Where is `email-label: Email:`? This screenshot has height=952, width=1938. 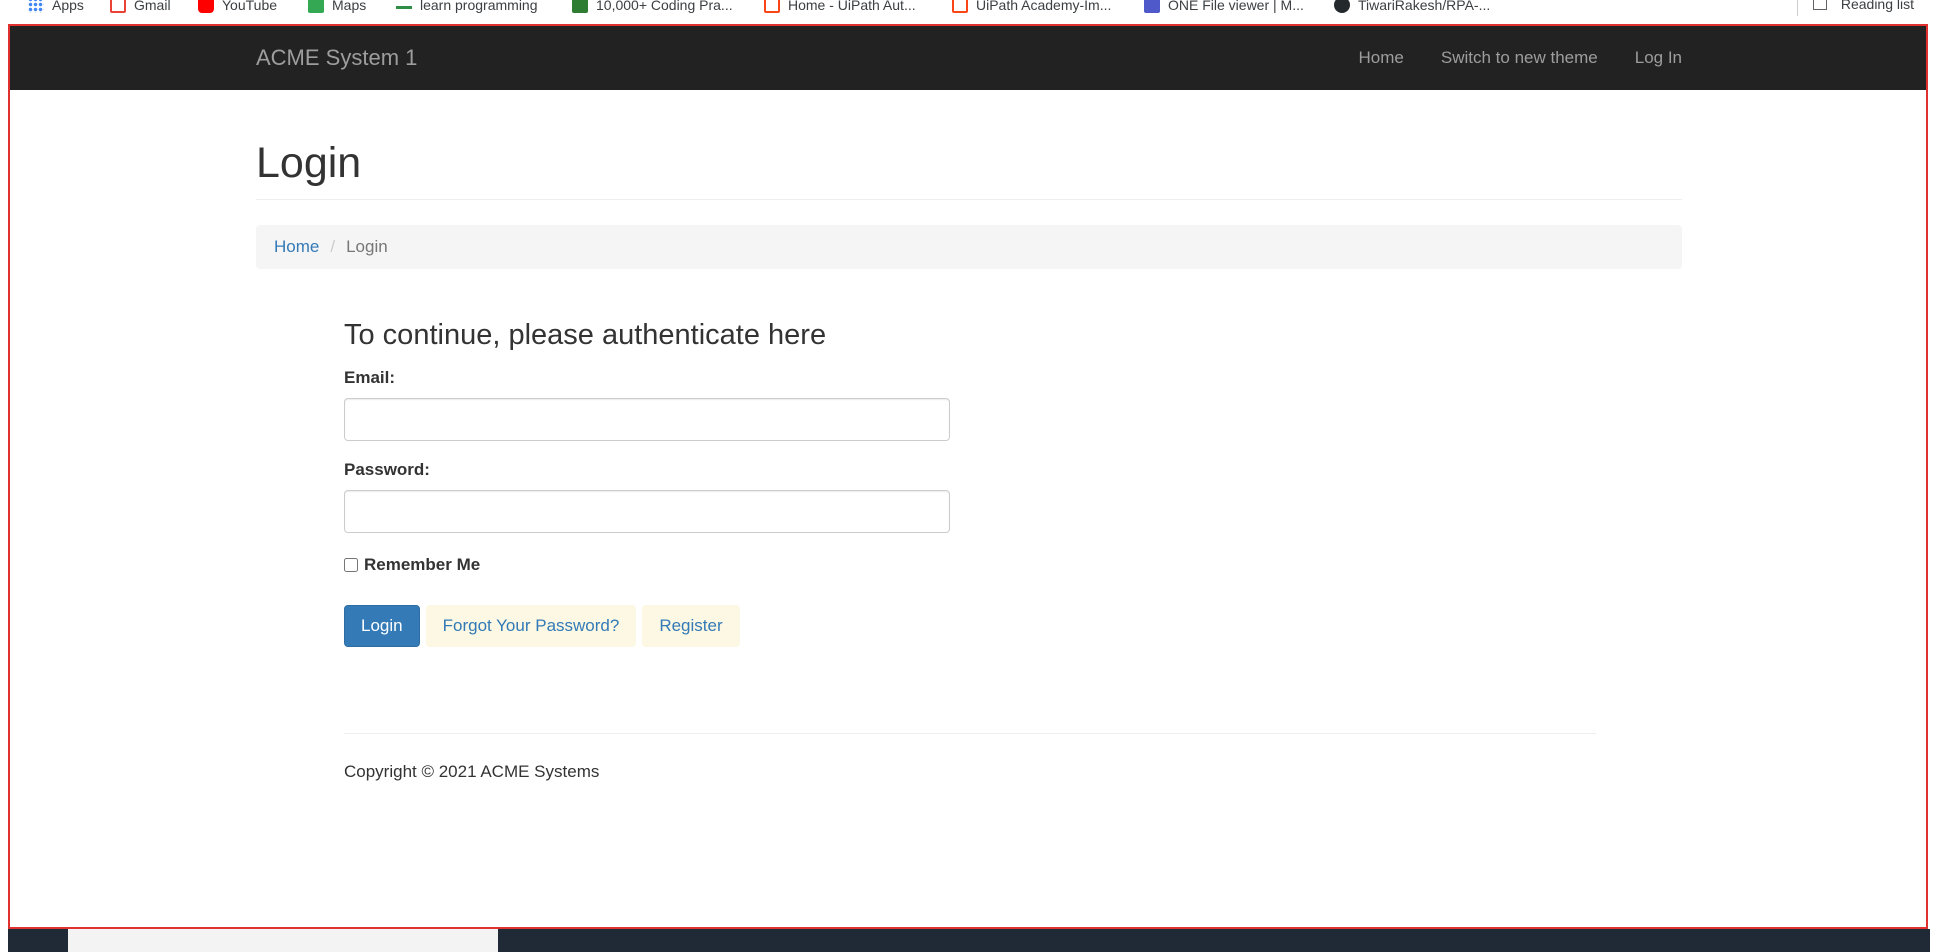
email-label: Email: is located at coordinates (370, 377).